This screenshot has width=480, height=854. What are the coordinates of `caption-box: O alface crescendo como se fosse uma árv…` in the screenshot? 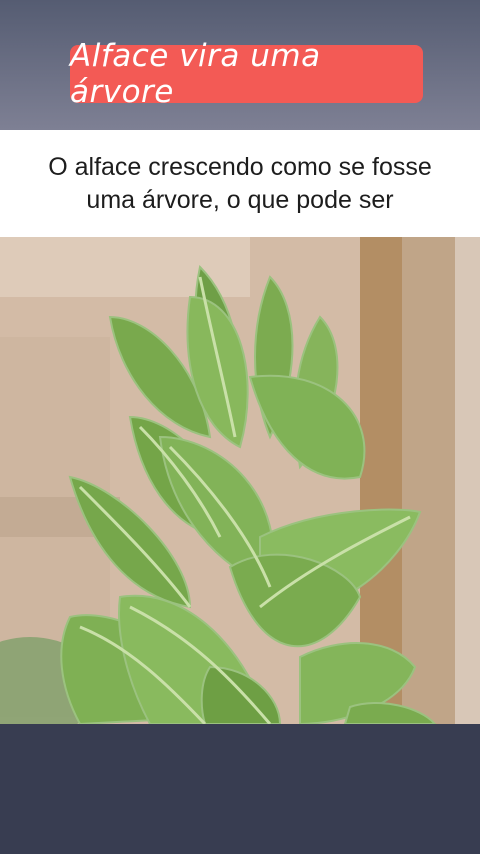 It's located at (240, 183).